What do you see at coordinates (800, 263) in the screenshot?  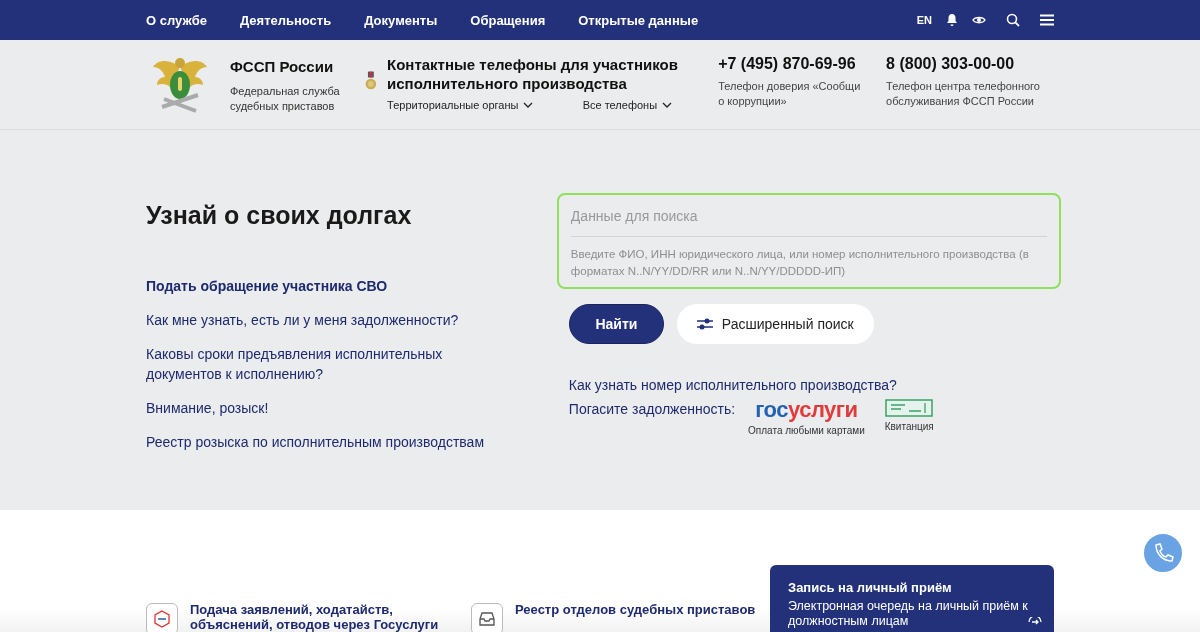 I see `search-hint: Введите ФИО, ИНН юридического лица, или номер исполнительного производства (в форматах N..N/YY/DD/RR или N..N/YY/DDDDD-ИП)` at bounding box center [800, 263].